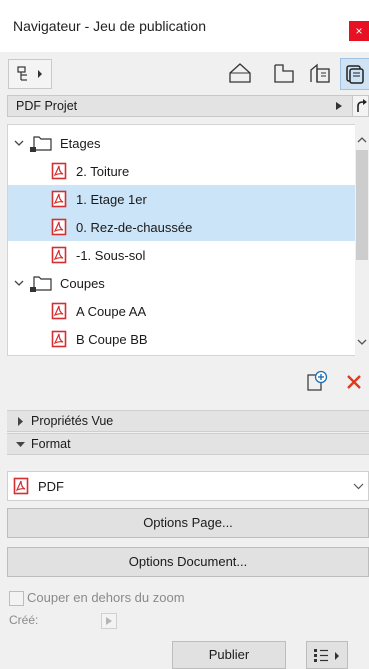 The image size is (369, 669). I want to click on created-label: Créé:, so click(24, 620).